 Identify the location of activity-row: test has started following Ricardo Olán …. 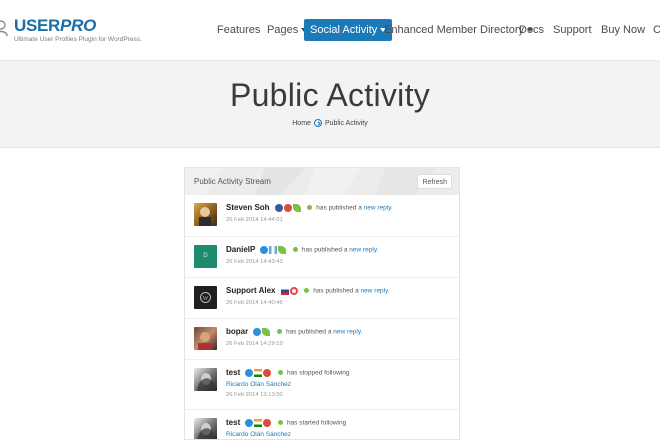
(322, 424).